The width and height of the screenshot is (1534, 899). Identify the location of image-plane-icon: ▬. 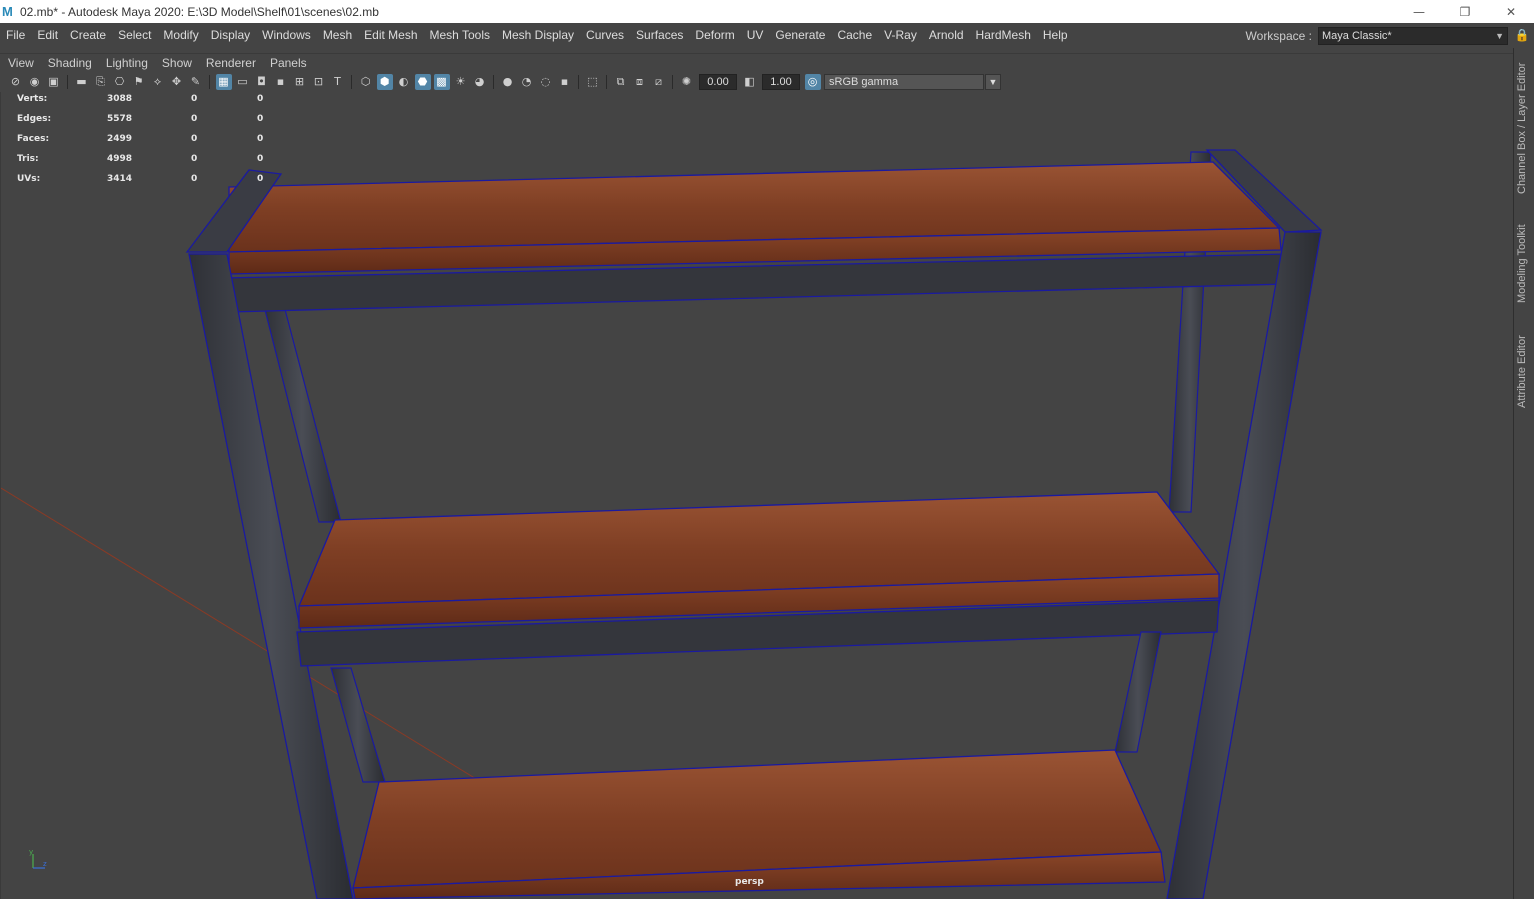
(82, 82).